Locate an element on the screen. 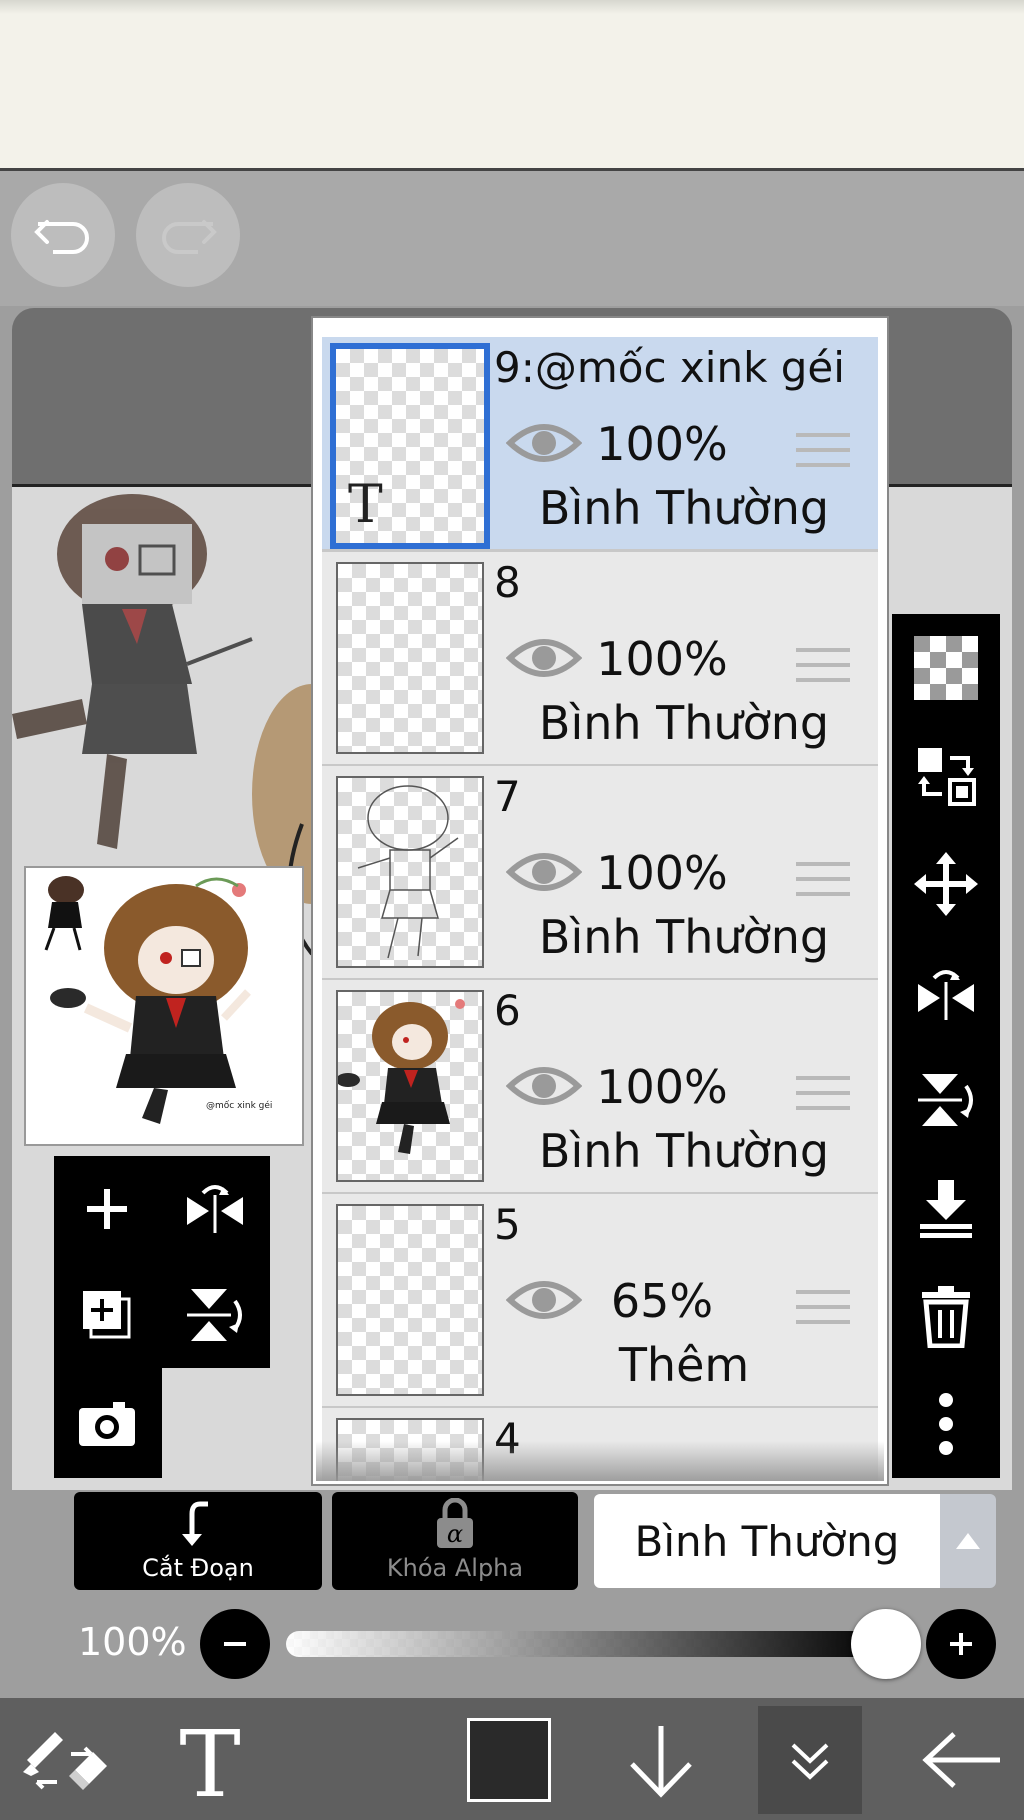  arrow-left-icon is located at coordinates (961, 1760).